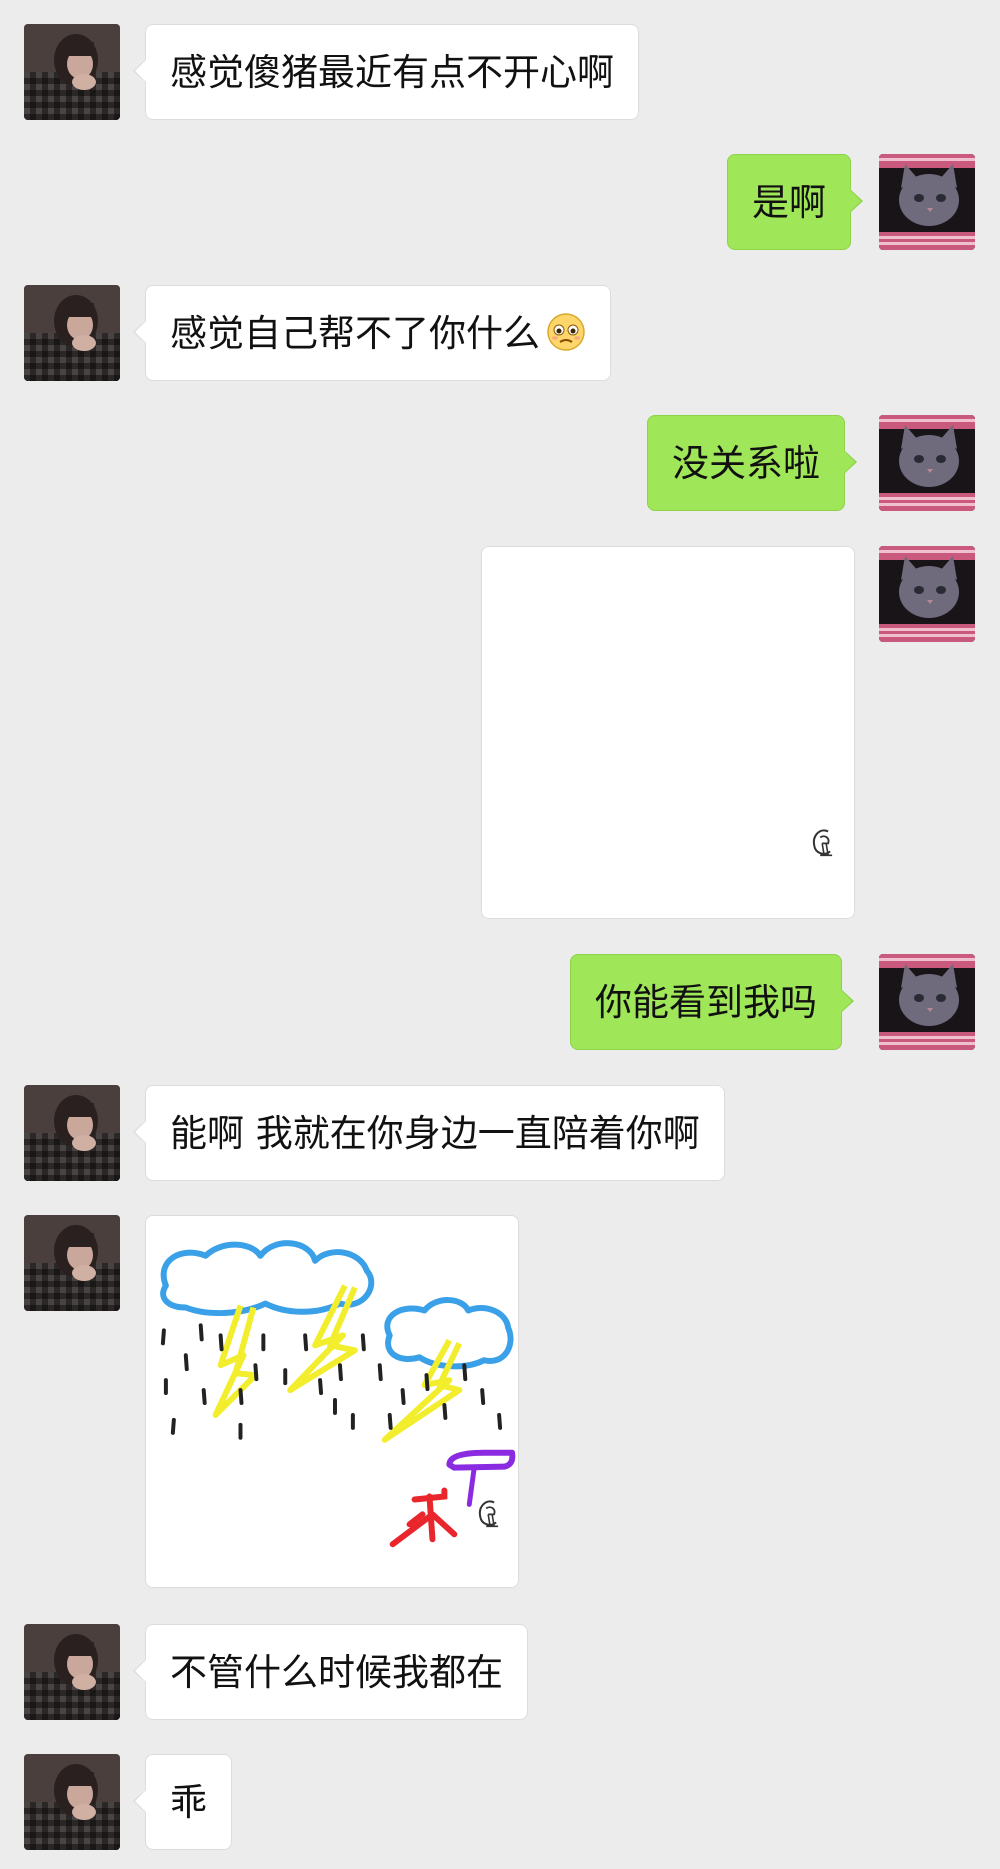 The width and height of the screenshot is (1000, 1869). Describe the element at coordinates (332, 1401) in the screenshot. I see `image-message-storm-drawing` at that location.